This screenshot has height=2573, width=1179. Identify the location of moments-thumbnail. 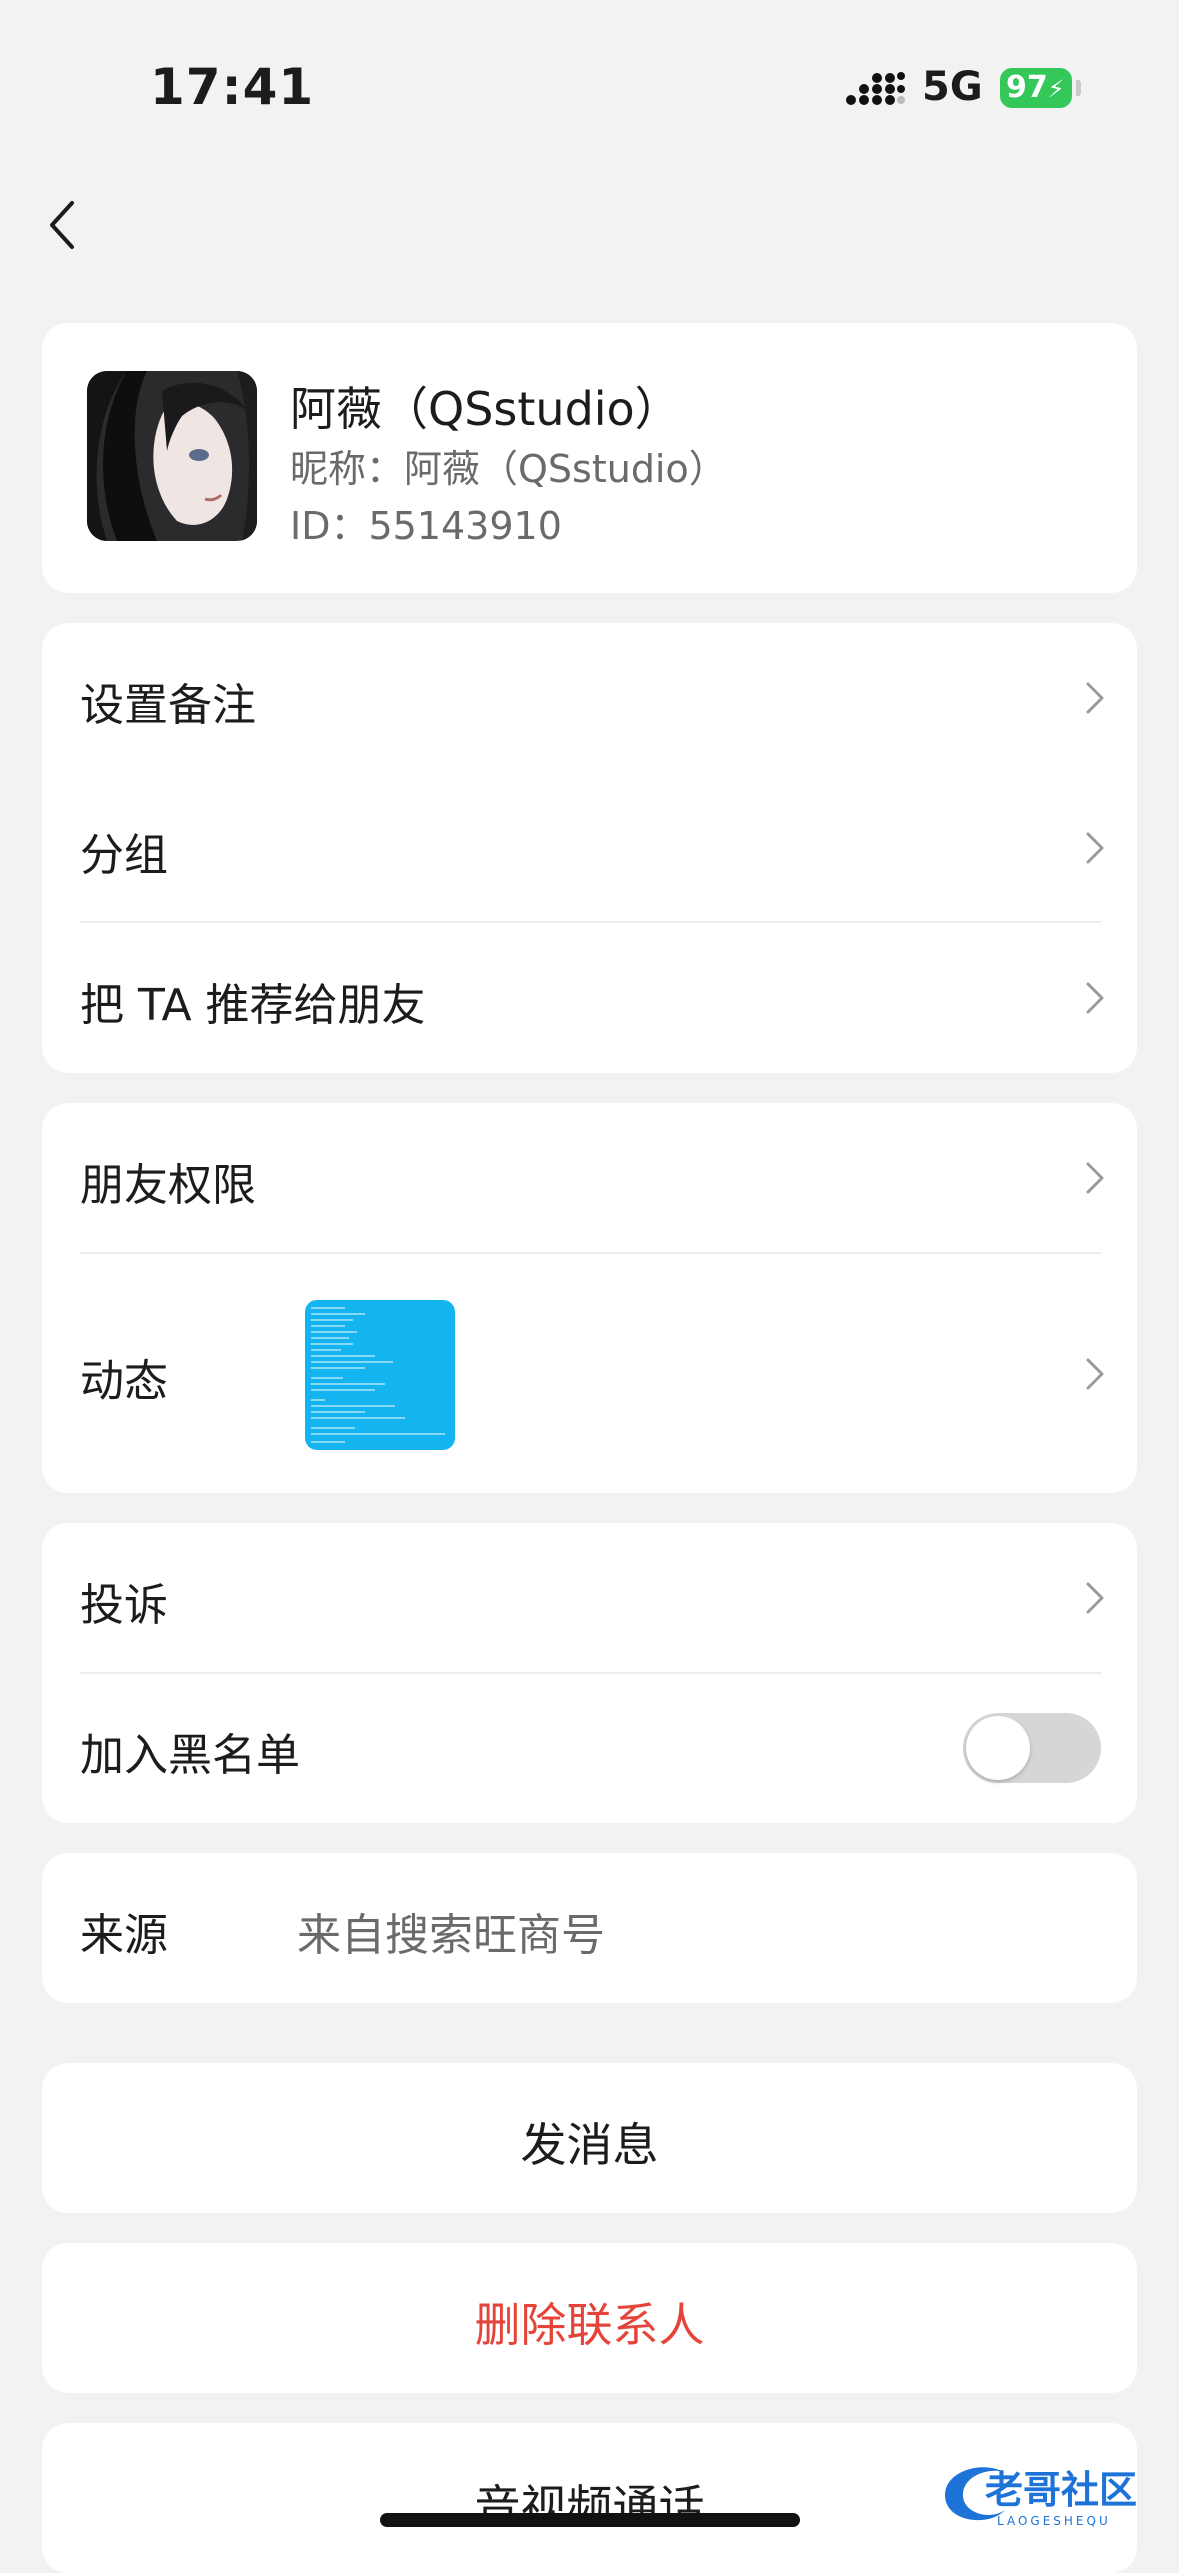
(380, 1375).